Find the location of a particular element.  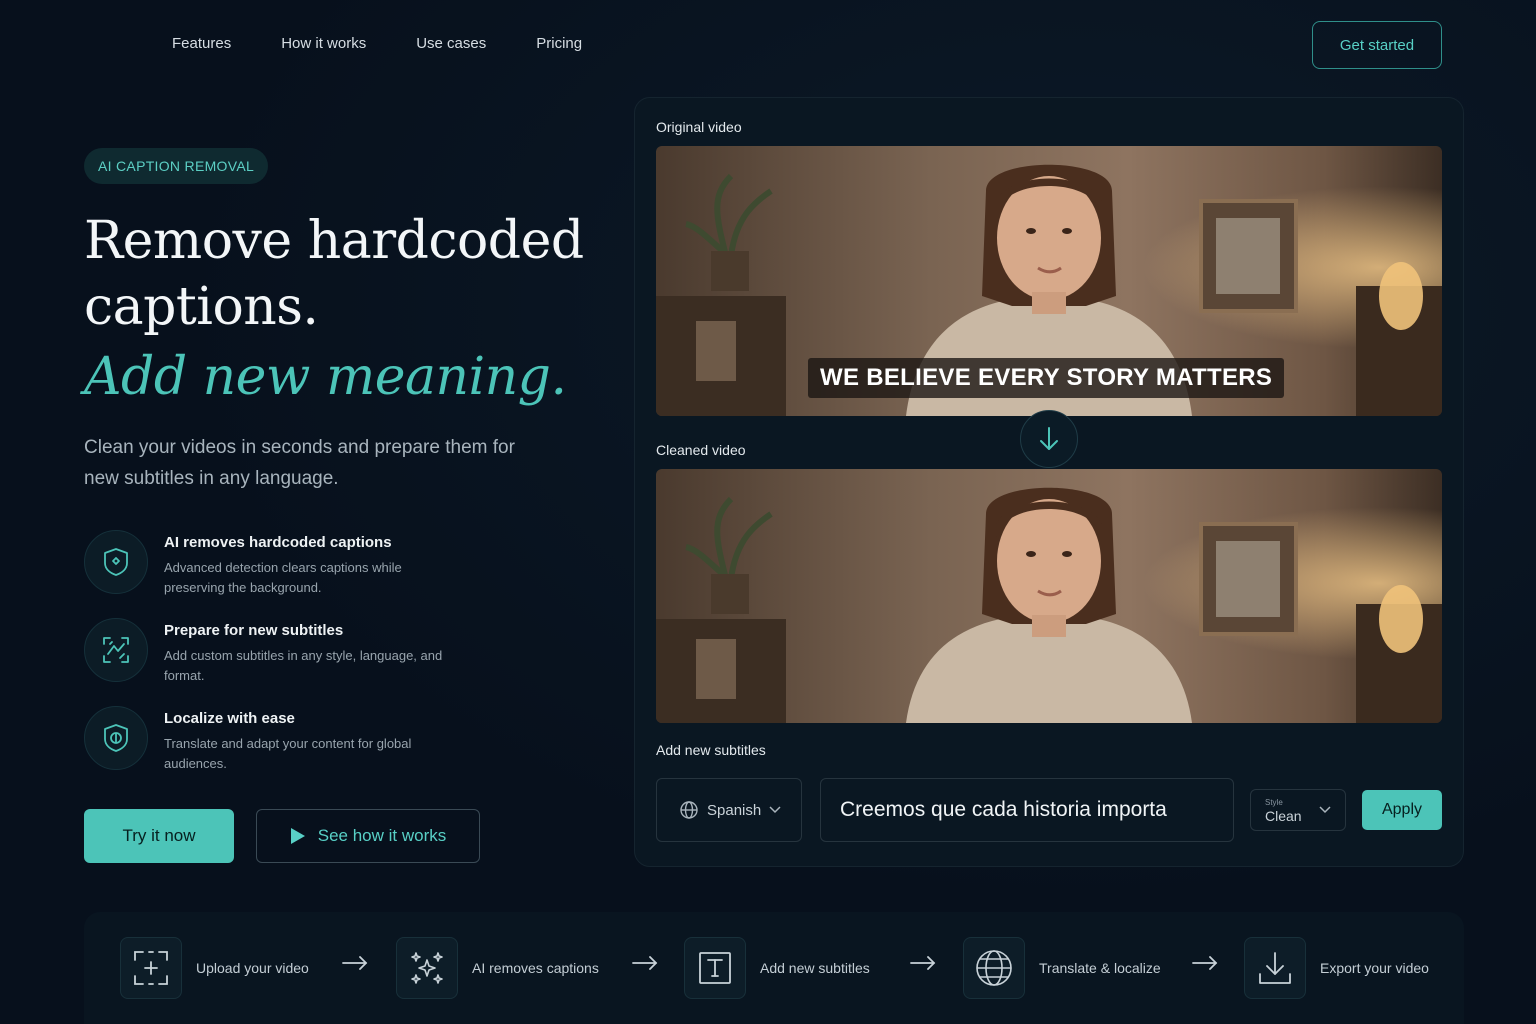

step-add-subtitles: Add new subtitles is located at coordinates (777, 968).